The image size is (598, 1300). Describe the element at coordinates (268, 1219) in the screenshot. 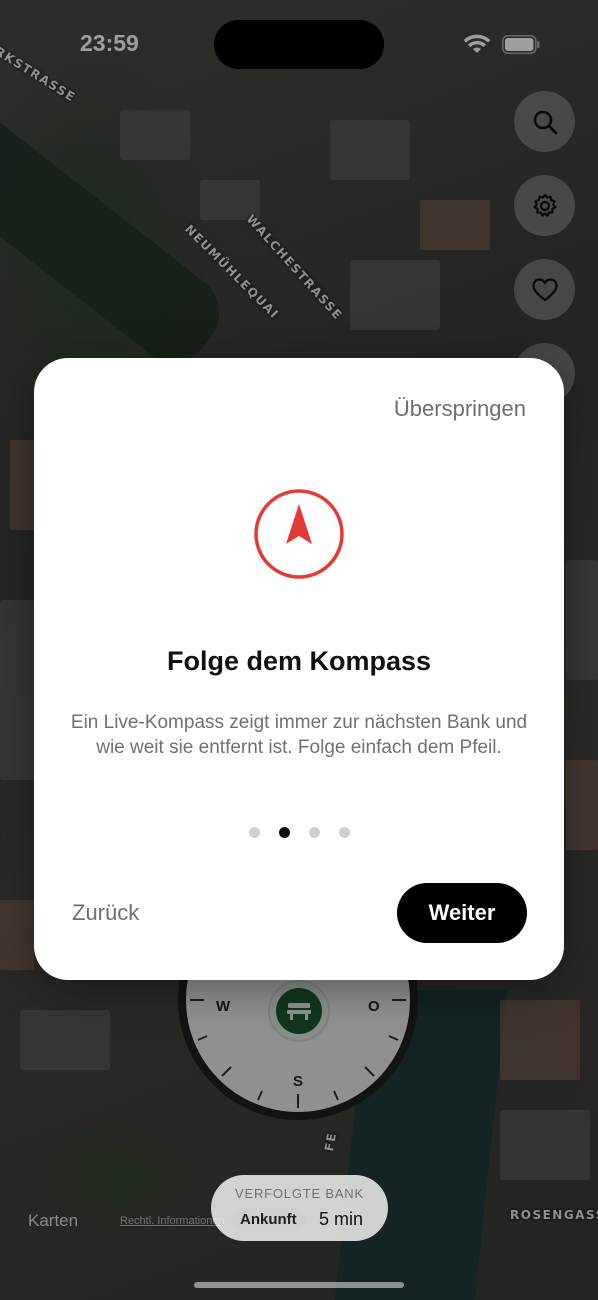

I see `arrival-badge: Ankunft` at that location.